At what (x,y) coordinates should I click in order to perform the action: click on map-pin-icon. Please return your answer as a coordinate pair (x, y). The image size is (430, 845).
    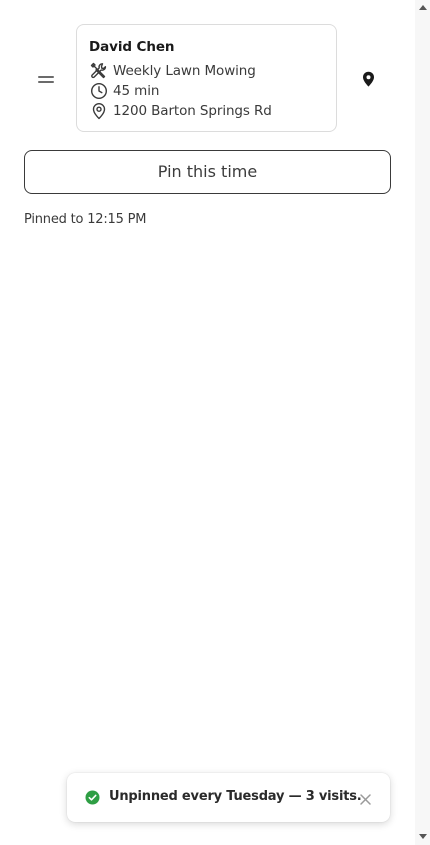
    Looking at the image, I should click on (368, 79).